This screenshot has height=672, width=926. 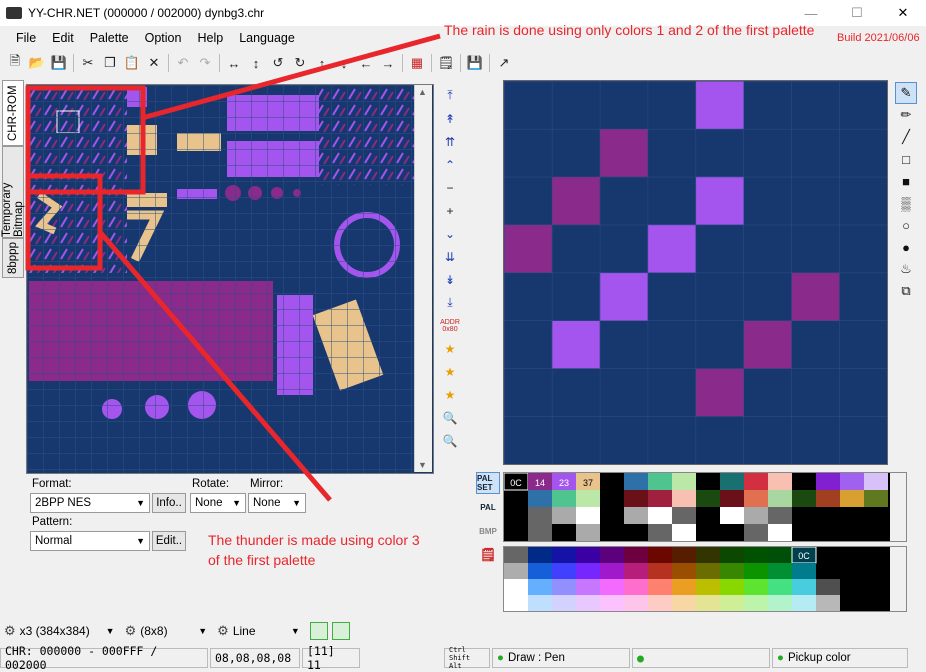 I want to click on menu-option: Option, so click(x=163, y=38).